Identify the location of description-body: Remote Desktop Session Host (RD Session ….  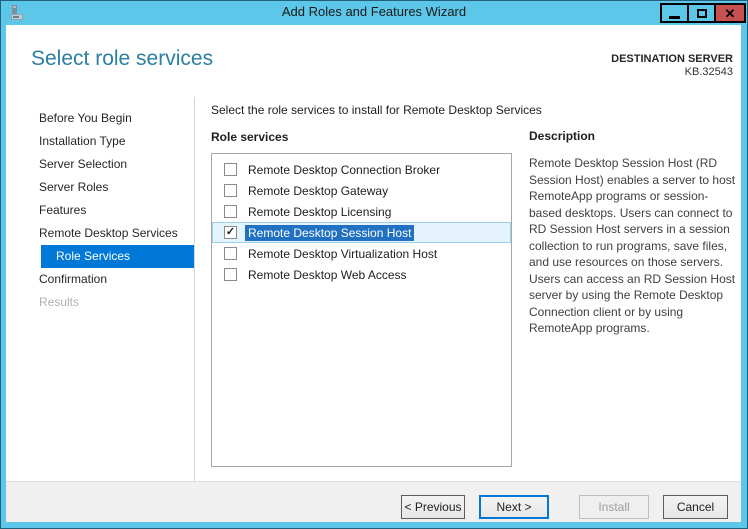
(632, 245).